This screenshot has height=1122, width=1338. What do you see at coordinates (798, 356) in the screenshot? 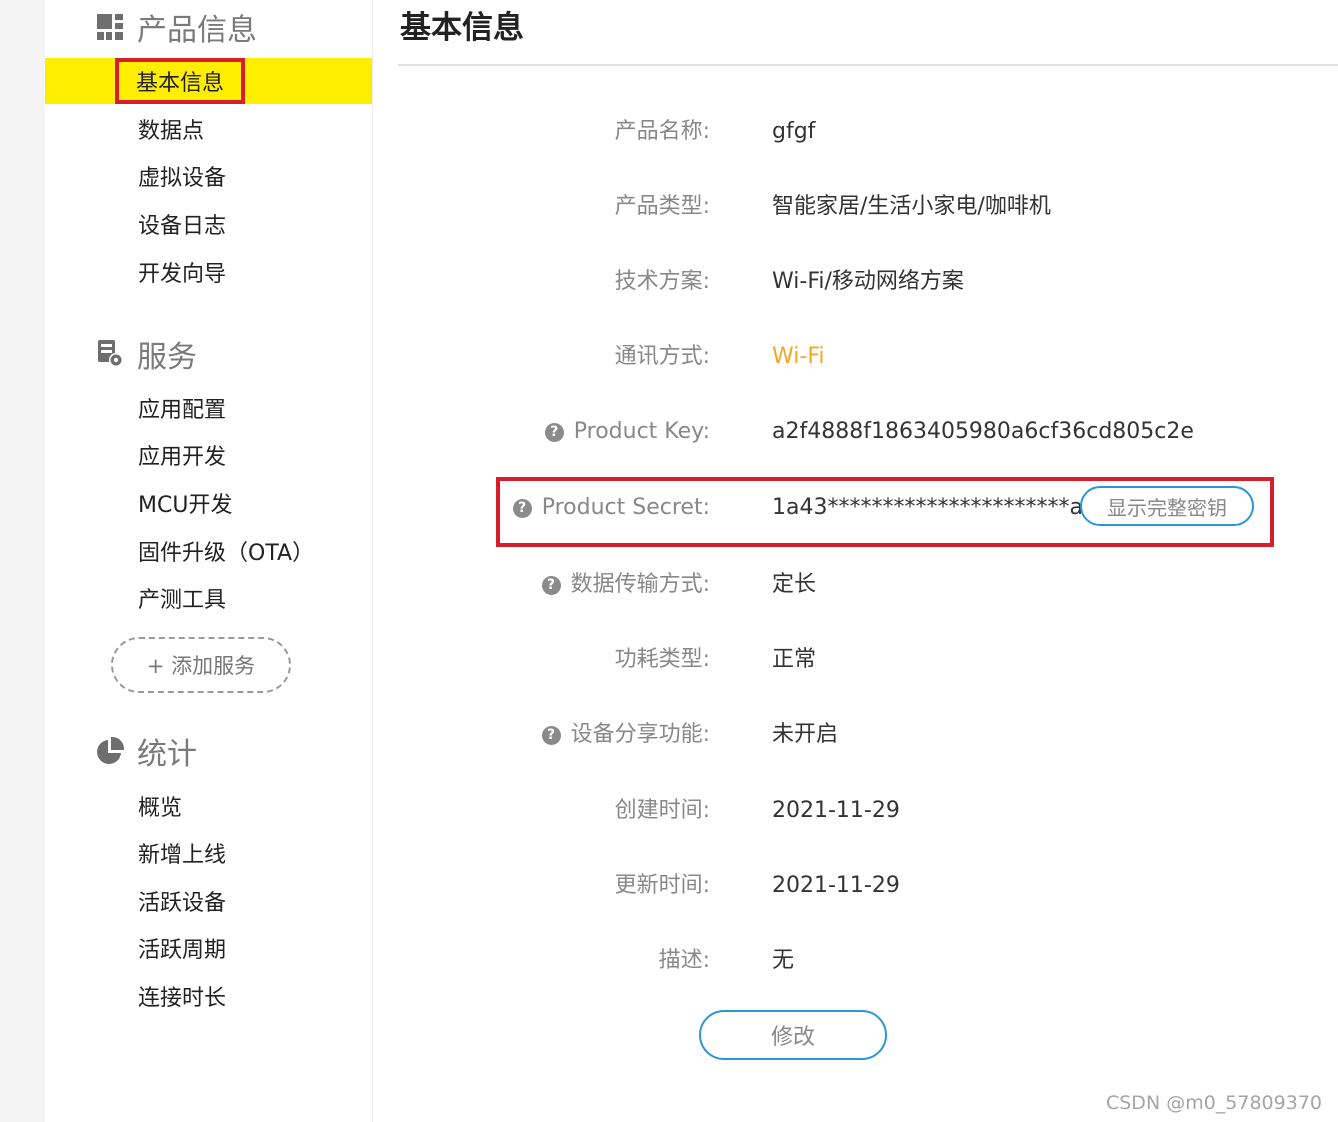
I see `field-value: Wi-Fi` at bounding box center [798, 356].